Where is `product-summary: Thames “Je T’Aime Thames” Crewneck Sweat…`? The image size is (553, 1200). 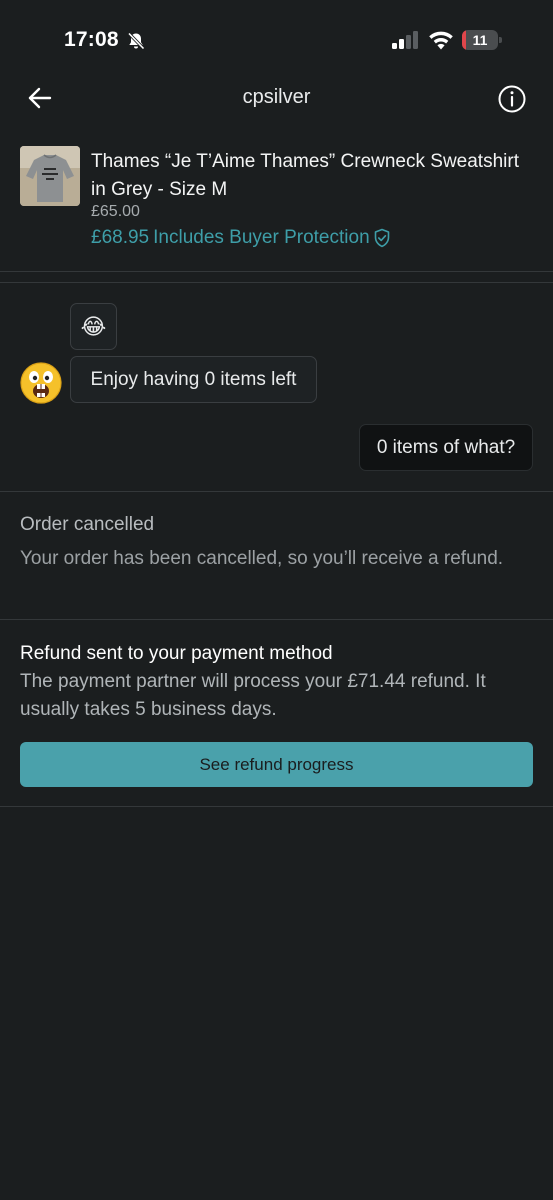
product-summary: Thames “Je T’Aime Thames” Crewneck Sweat… is located at coordinates (276, 206).